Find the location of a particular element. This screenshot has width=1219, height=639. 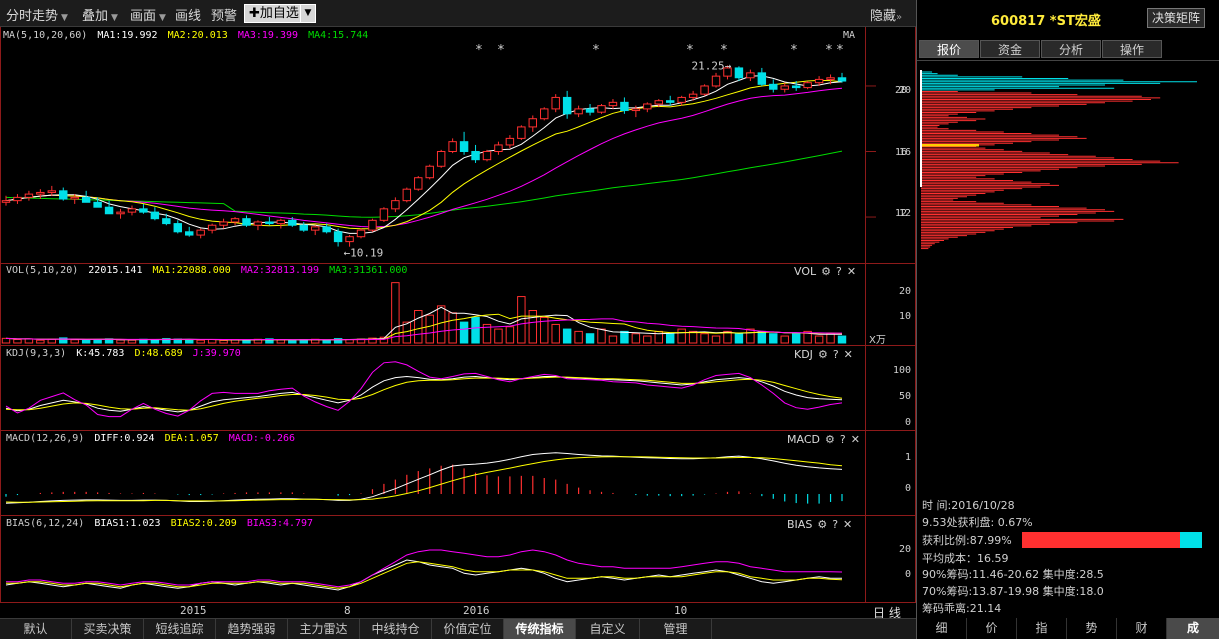

decision-matrix-button: 决策矩阵 is located at coordinates (1176, 18).